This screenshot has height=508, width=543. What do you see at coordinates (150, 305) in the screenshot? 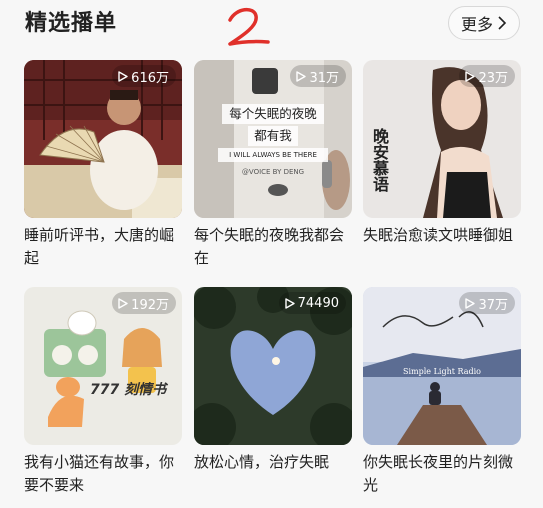
I see `play-count: 192万` at bounding box center [150, 305].